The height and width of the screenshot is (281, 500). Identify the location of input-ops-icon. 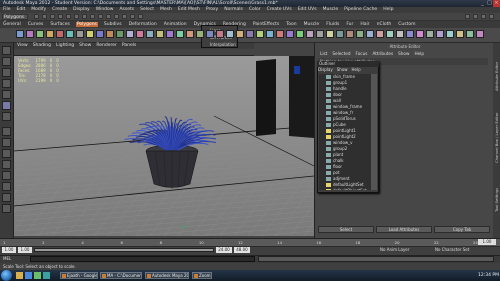
(467, 16).